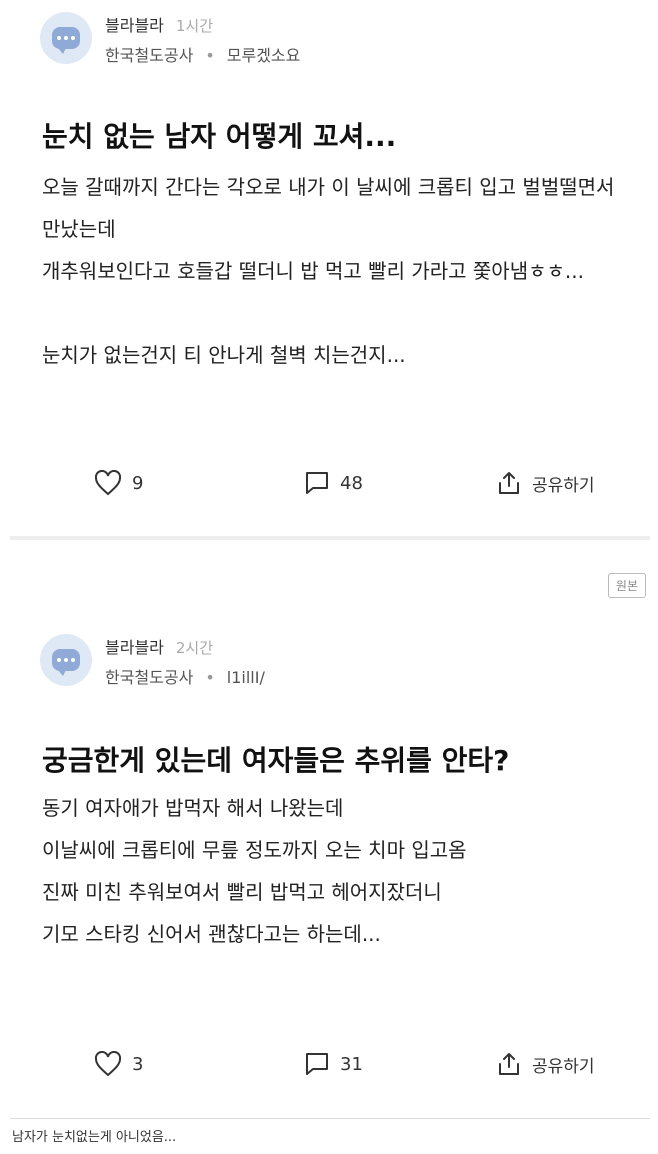 The width and height of the screenshot is (658, 1154). Describe the element at coordinates (194, 648) in the screenshot. I see `post-time: 2시간` at that location.